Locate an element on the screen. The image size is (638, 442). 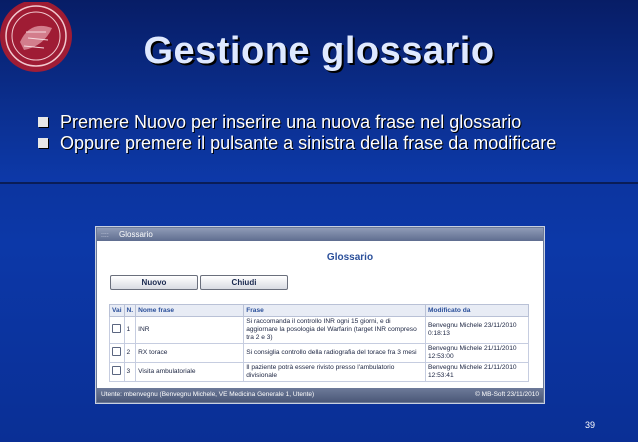
slide-title: Gestione glossario is located at coordinates (319, 51).